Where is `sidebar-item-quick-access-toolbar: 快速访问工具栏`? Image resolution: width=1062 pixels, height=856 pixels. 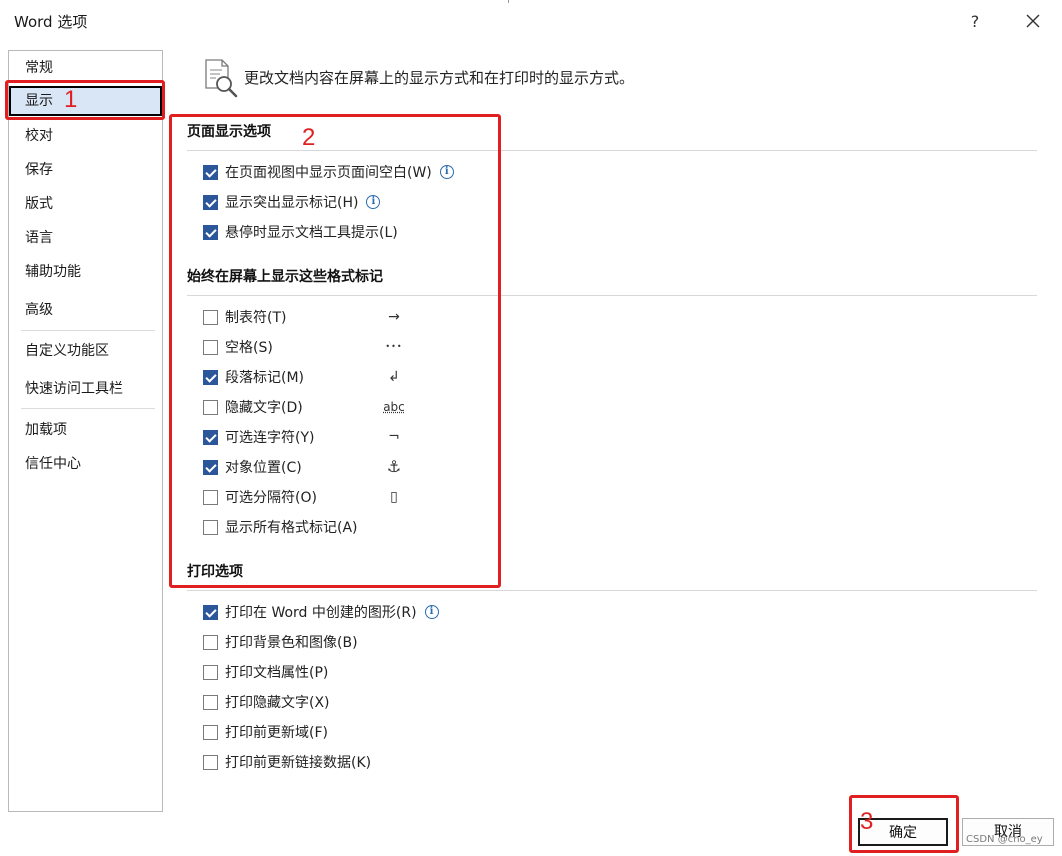 sidebar-item-quick-access-toolbar: 快速访问工具栏 is located at coordinates (85, 389).